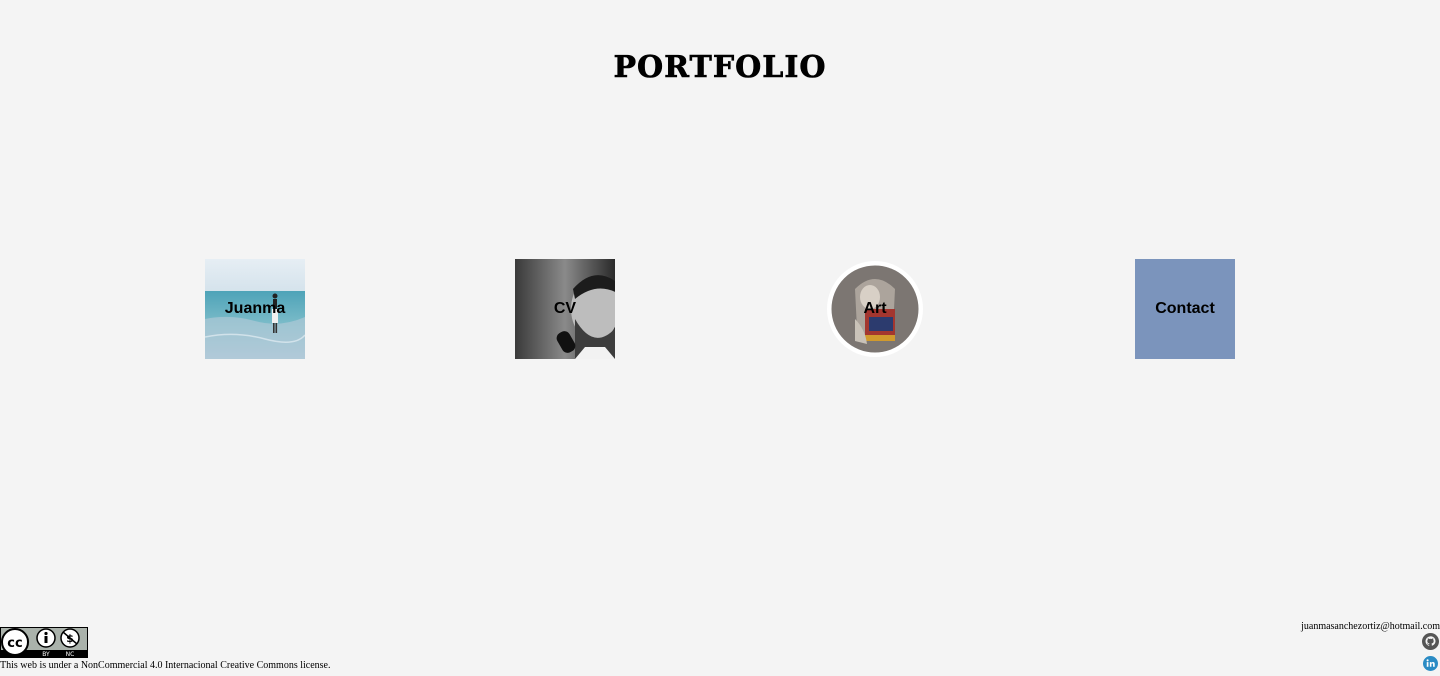 The width and height of the screenshot is (1440, 676). I want to click on page-title: PORTFOLIO, so click(720, 68).